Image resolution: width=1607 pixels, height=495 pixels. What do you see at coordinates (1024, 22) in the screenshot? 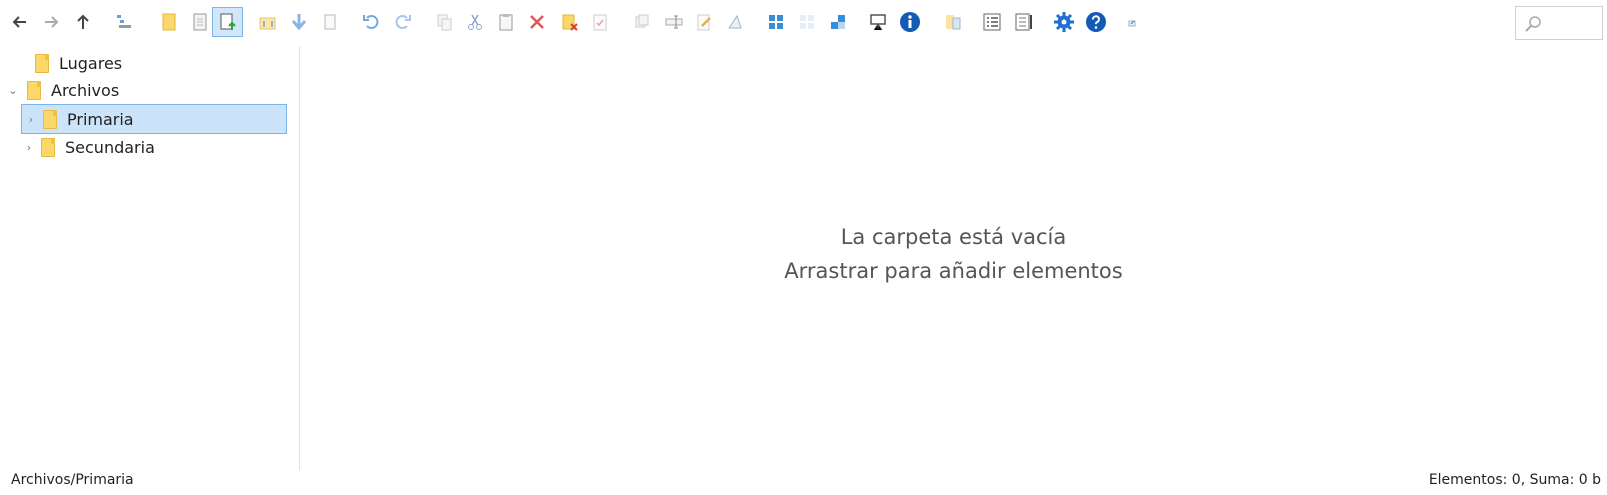
I see `view-details-icon` at bounding box center [1024, 22].